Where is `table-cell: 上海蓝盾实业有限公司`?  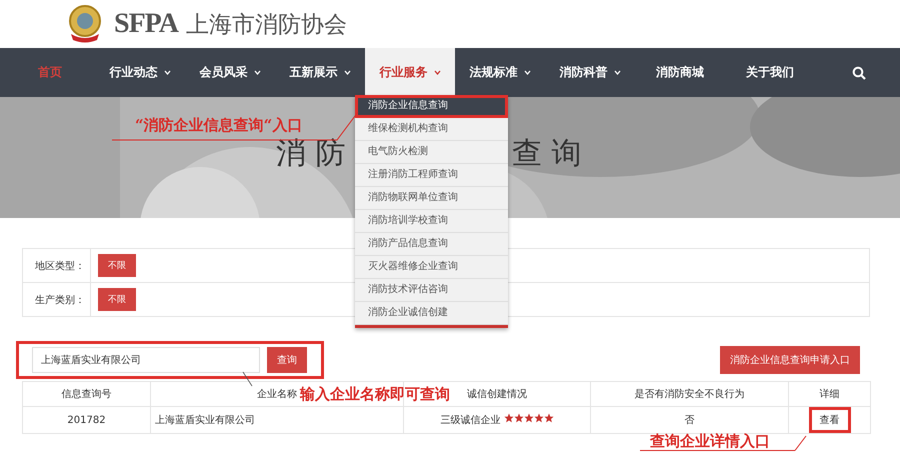 table-cell: 上海蓝盾实业有限公司 is located at coordinates (277, 420).